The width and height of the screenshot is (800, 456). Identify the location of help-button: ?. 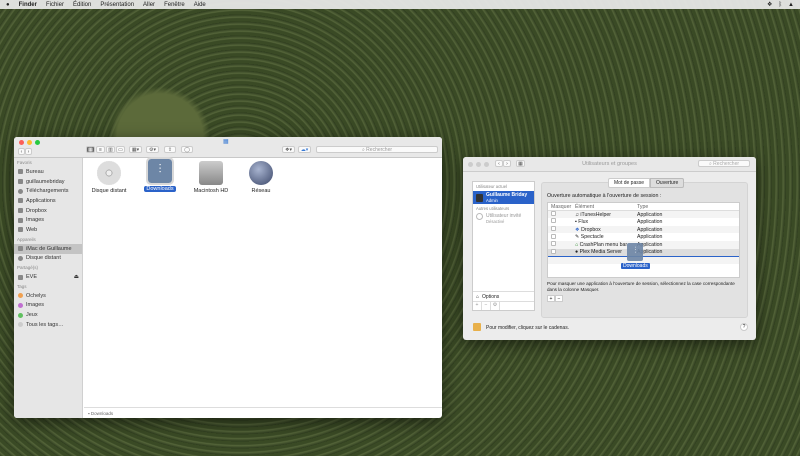
(744, 327).